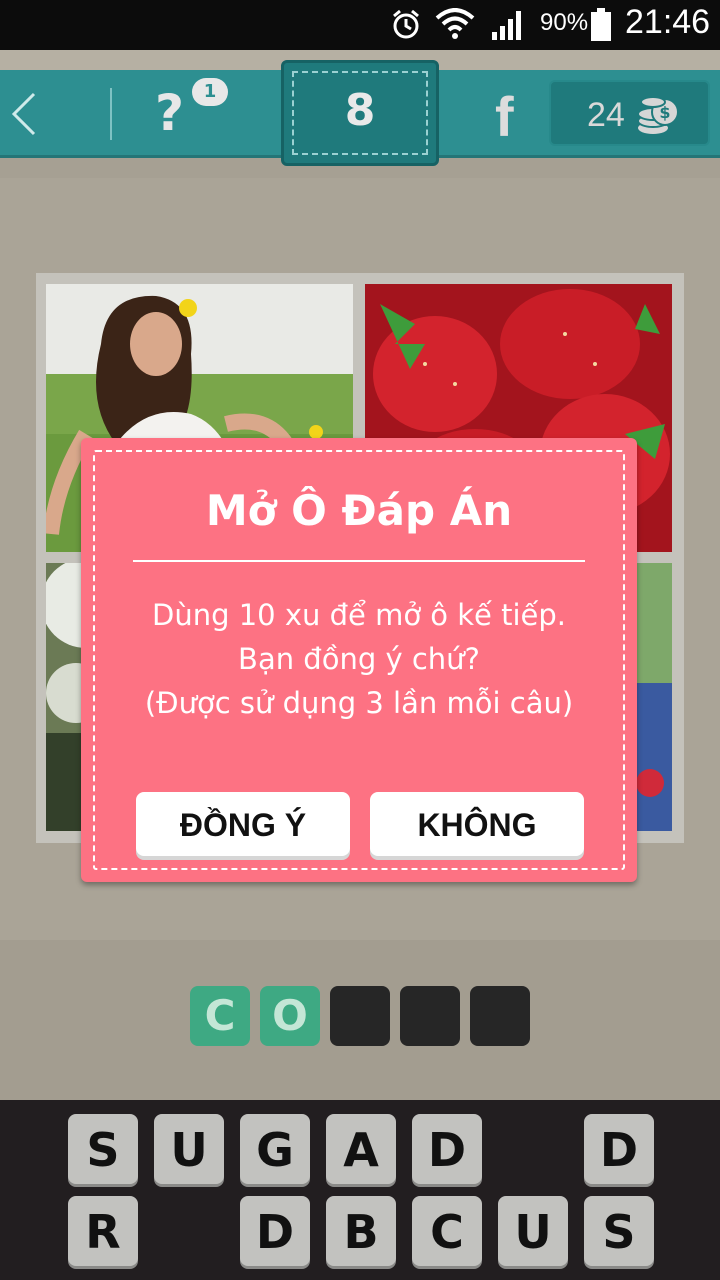  What do you see at coordinates (447, 1231) in the screenshot?
I see `letter-key: C` at bounding box center [447, 1231].